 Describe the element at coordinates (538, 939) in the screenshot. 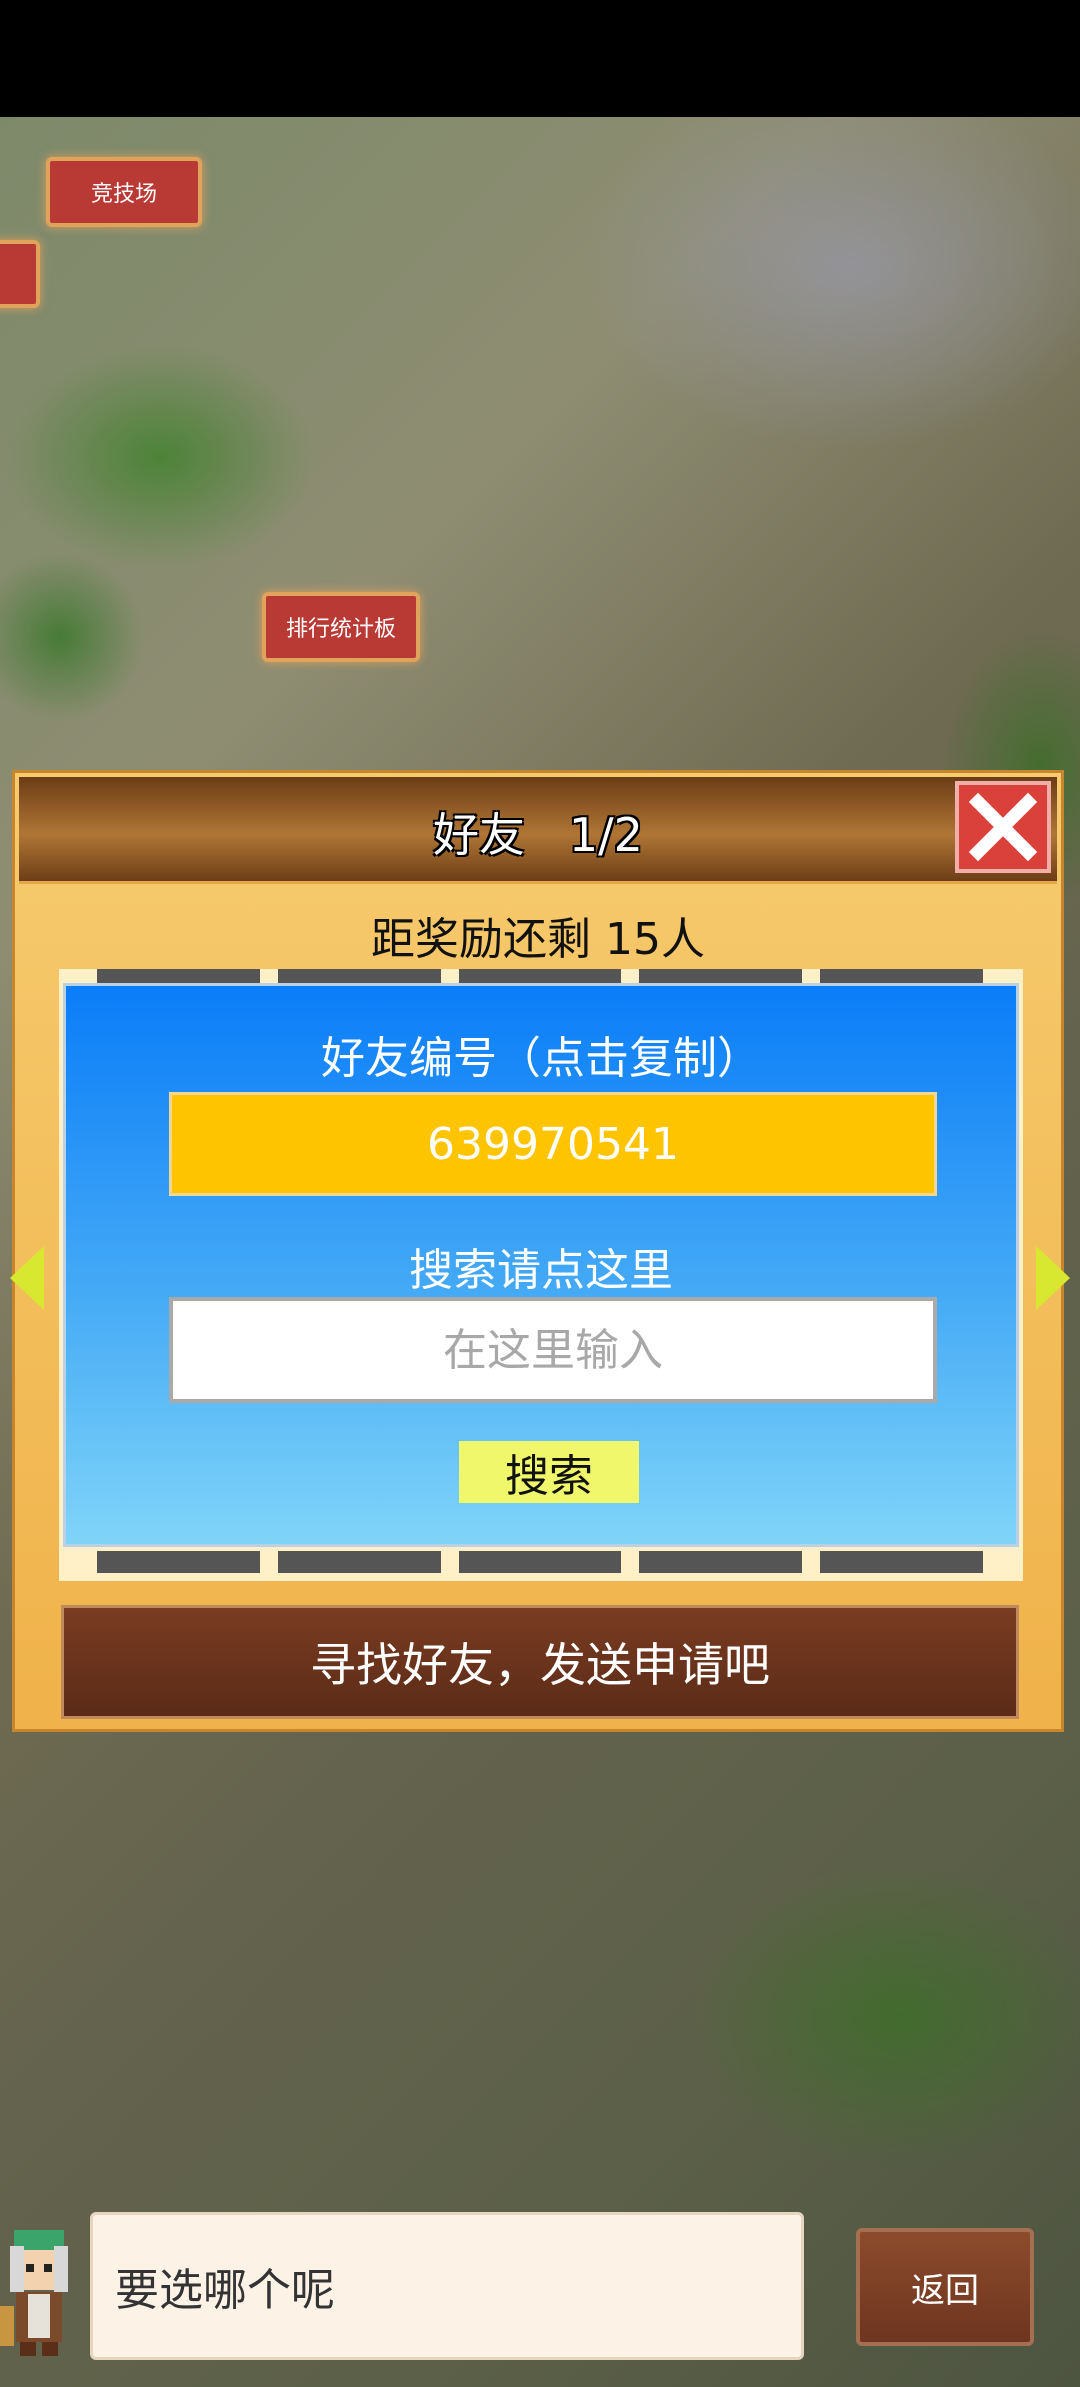

I see `reward-remaining-text: 距奖励还剩 15人` at that location.